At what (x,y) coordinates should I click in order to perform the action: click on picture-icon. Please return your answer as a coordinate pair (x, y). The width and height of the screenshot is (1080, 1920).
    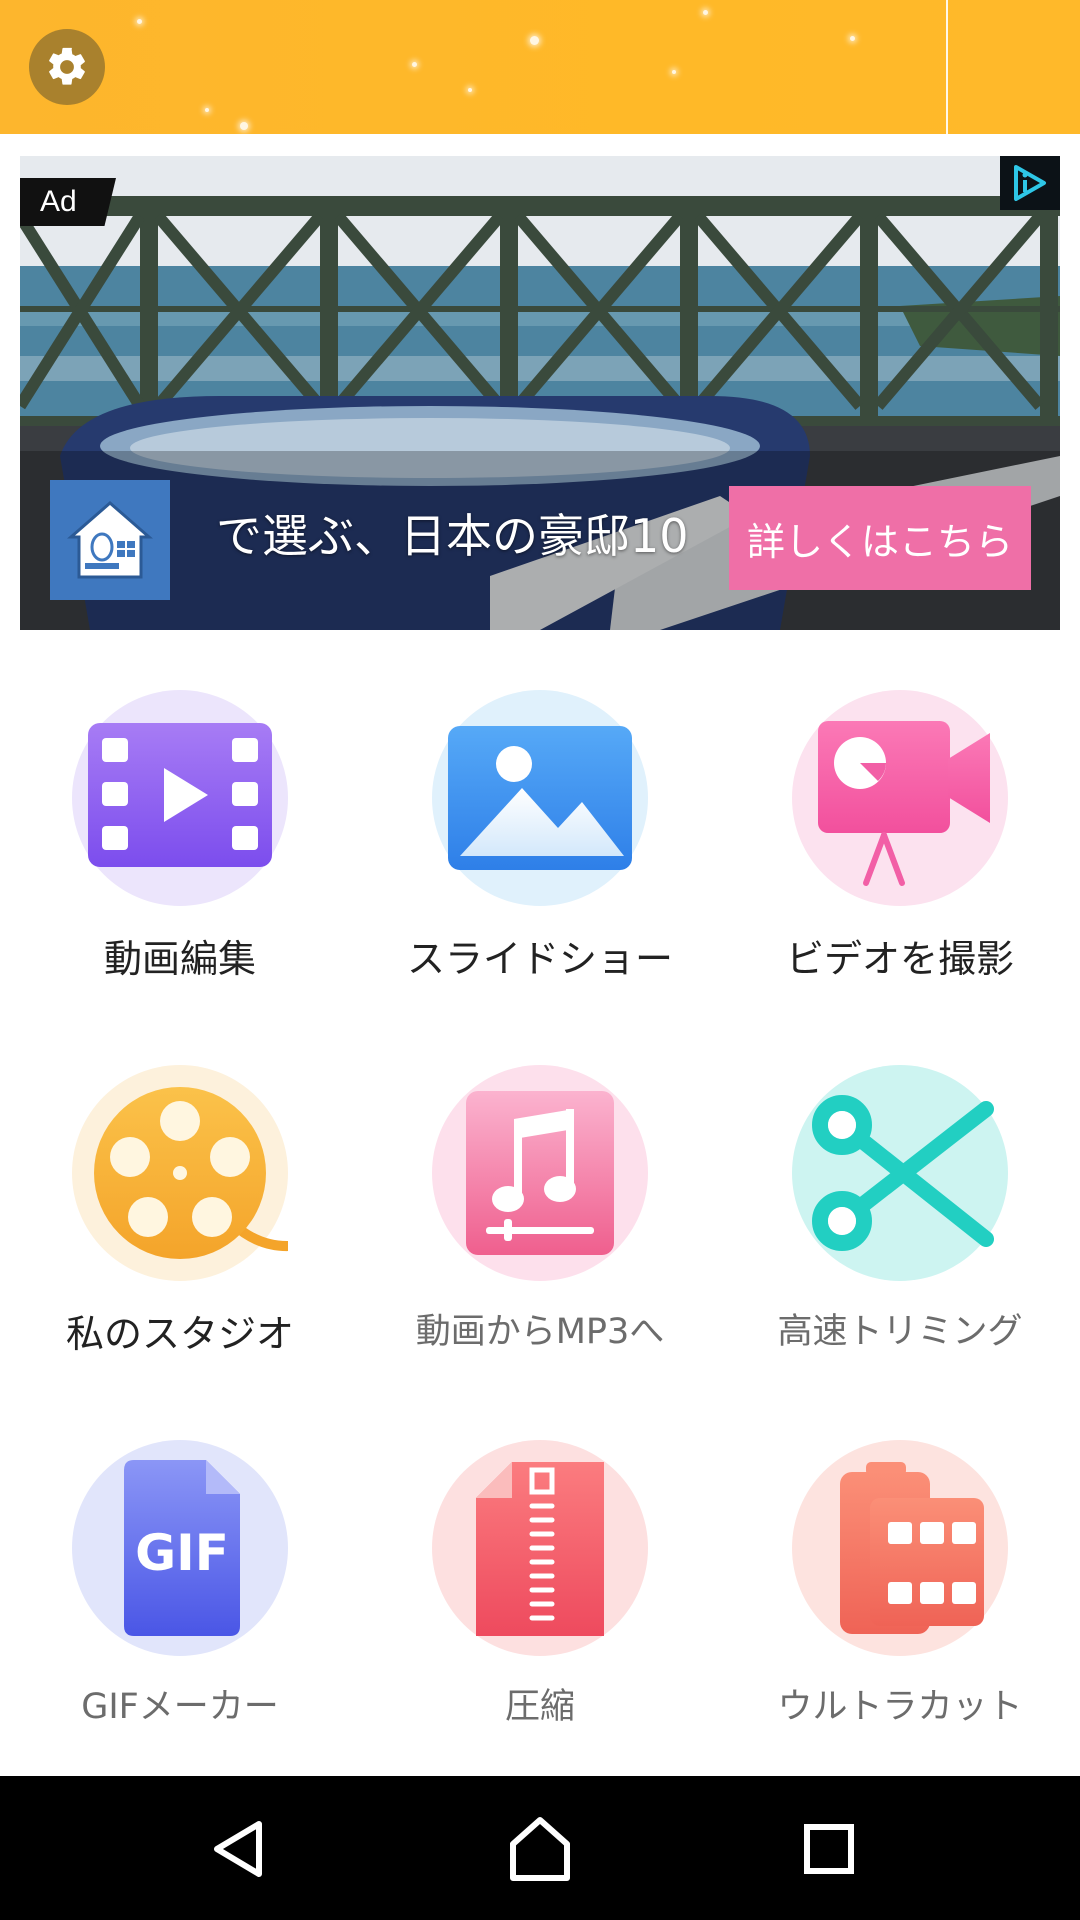
    Looking at the image, I should click on (540, 798).